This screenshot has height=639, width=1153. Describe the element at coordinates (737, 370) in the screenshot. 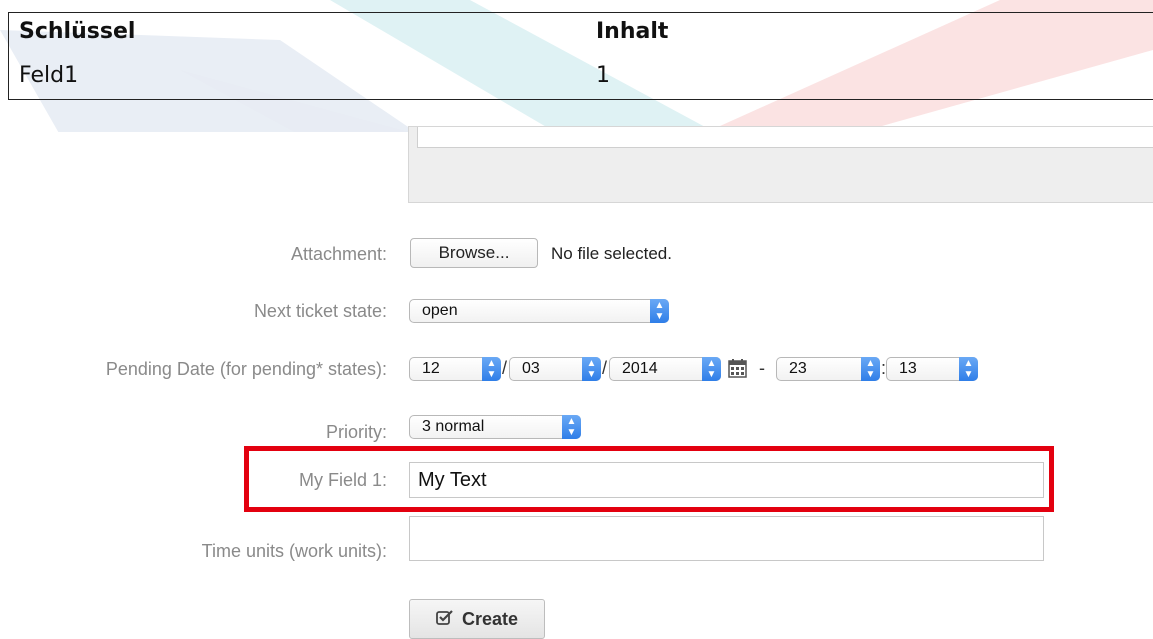

I see `calendar-icon` at that location.